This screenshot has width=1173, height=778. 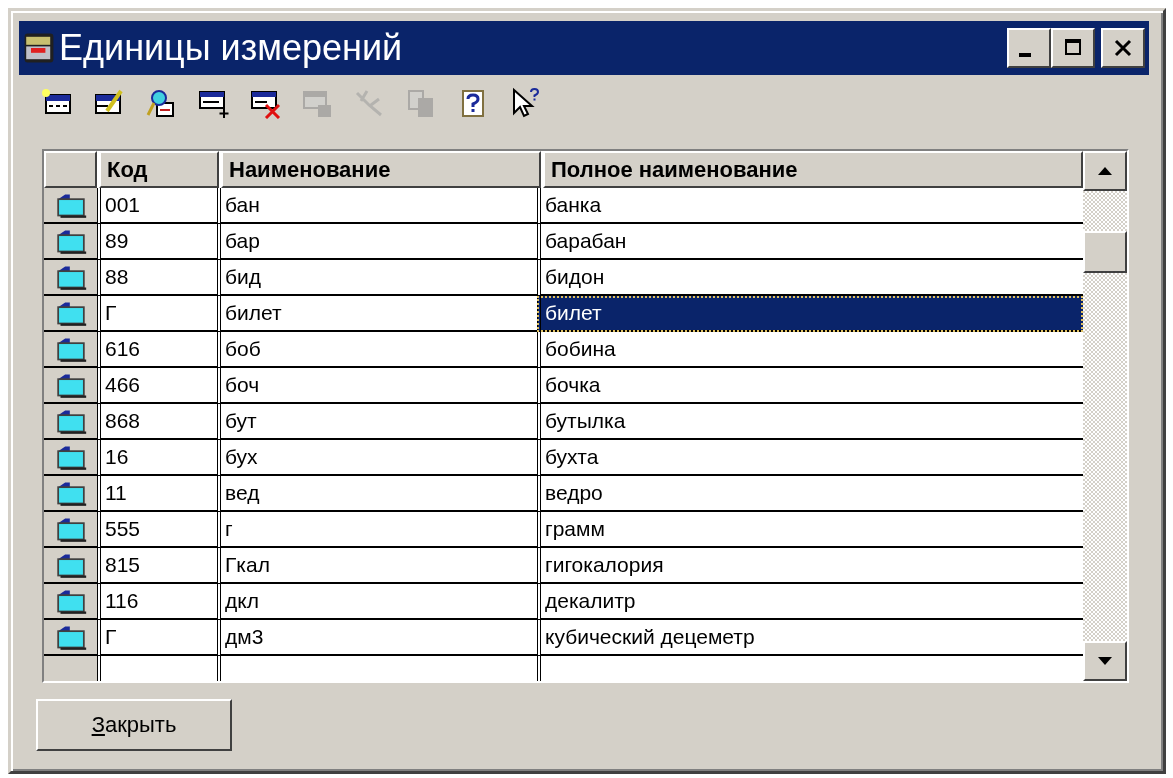 I want to click on column-header: Код, so click(x=159, y=169).